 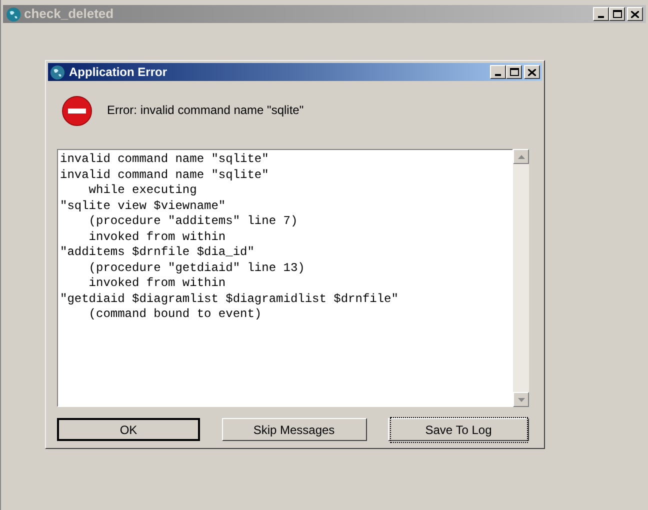 What do you see at coordinates (521, 278) in the screenshot?
I see `scrollbar` at bounding box center [521, 278].